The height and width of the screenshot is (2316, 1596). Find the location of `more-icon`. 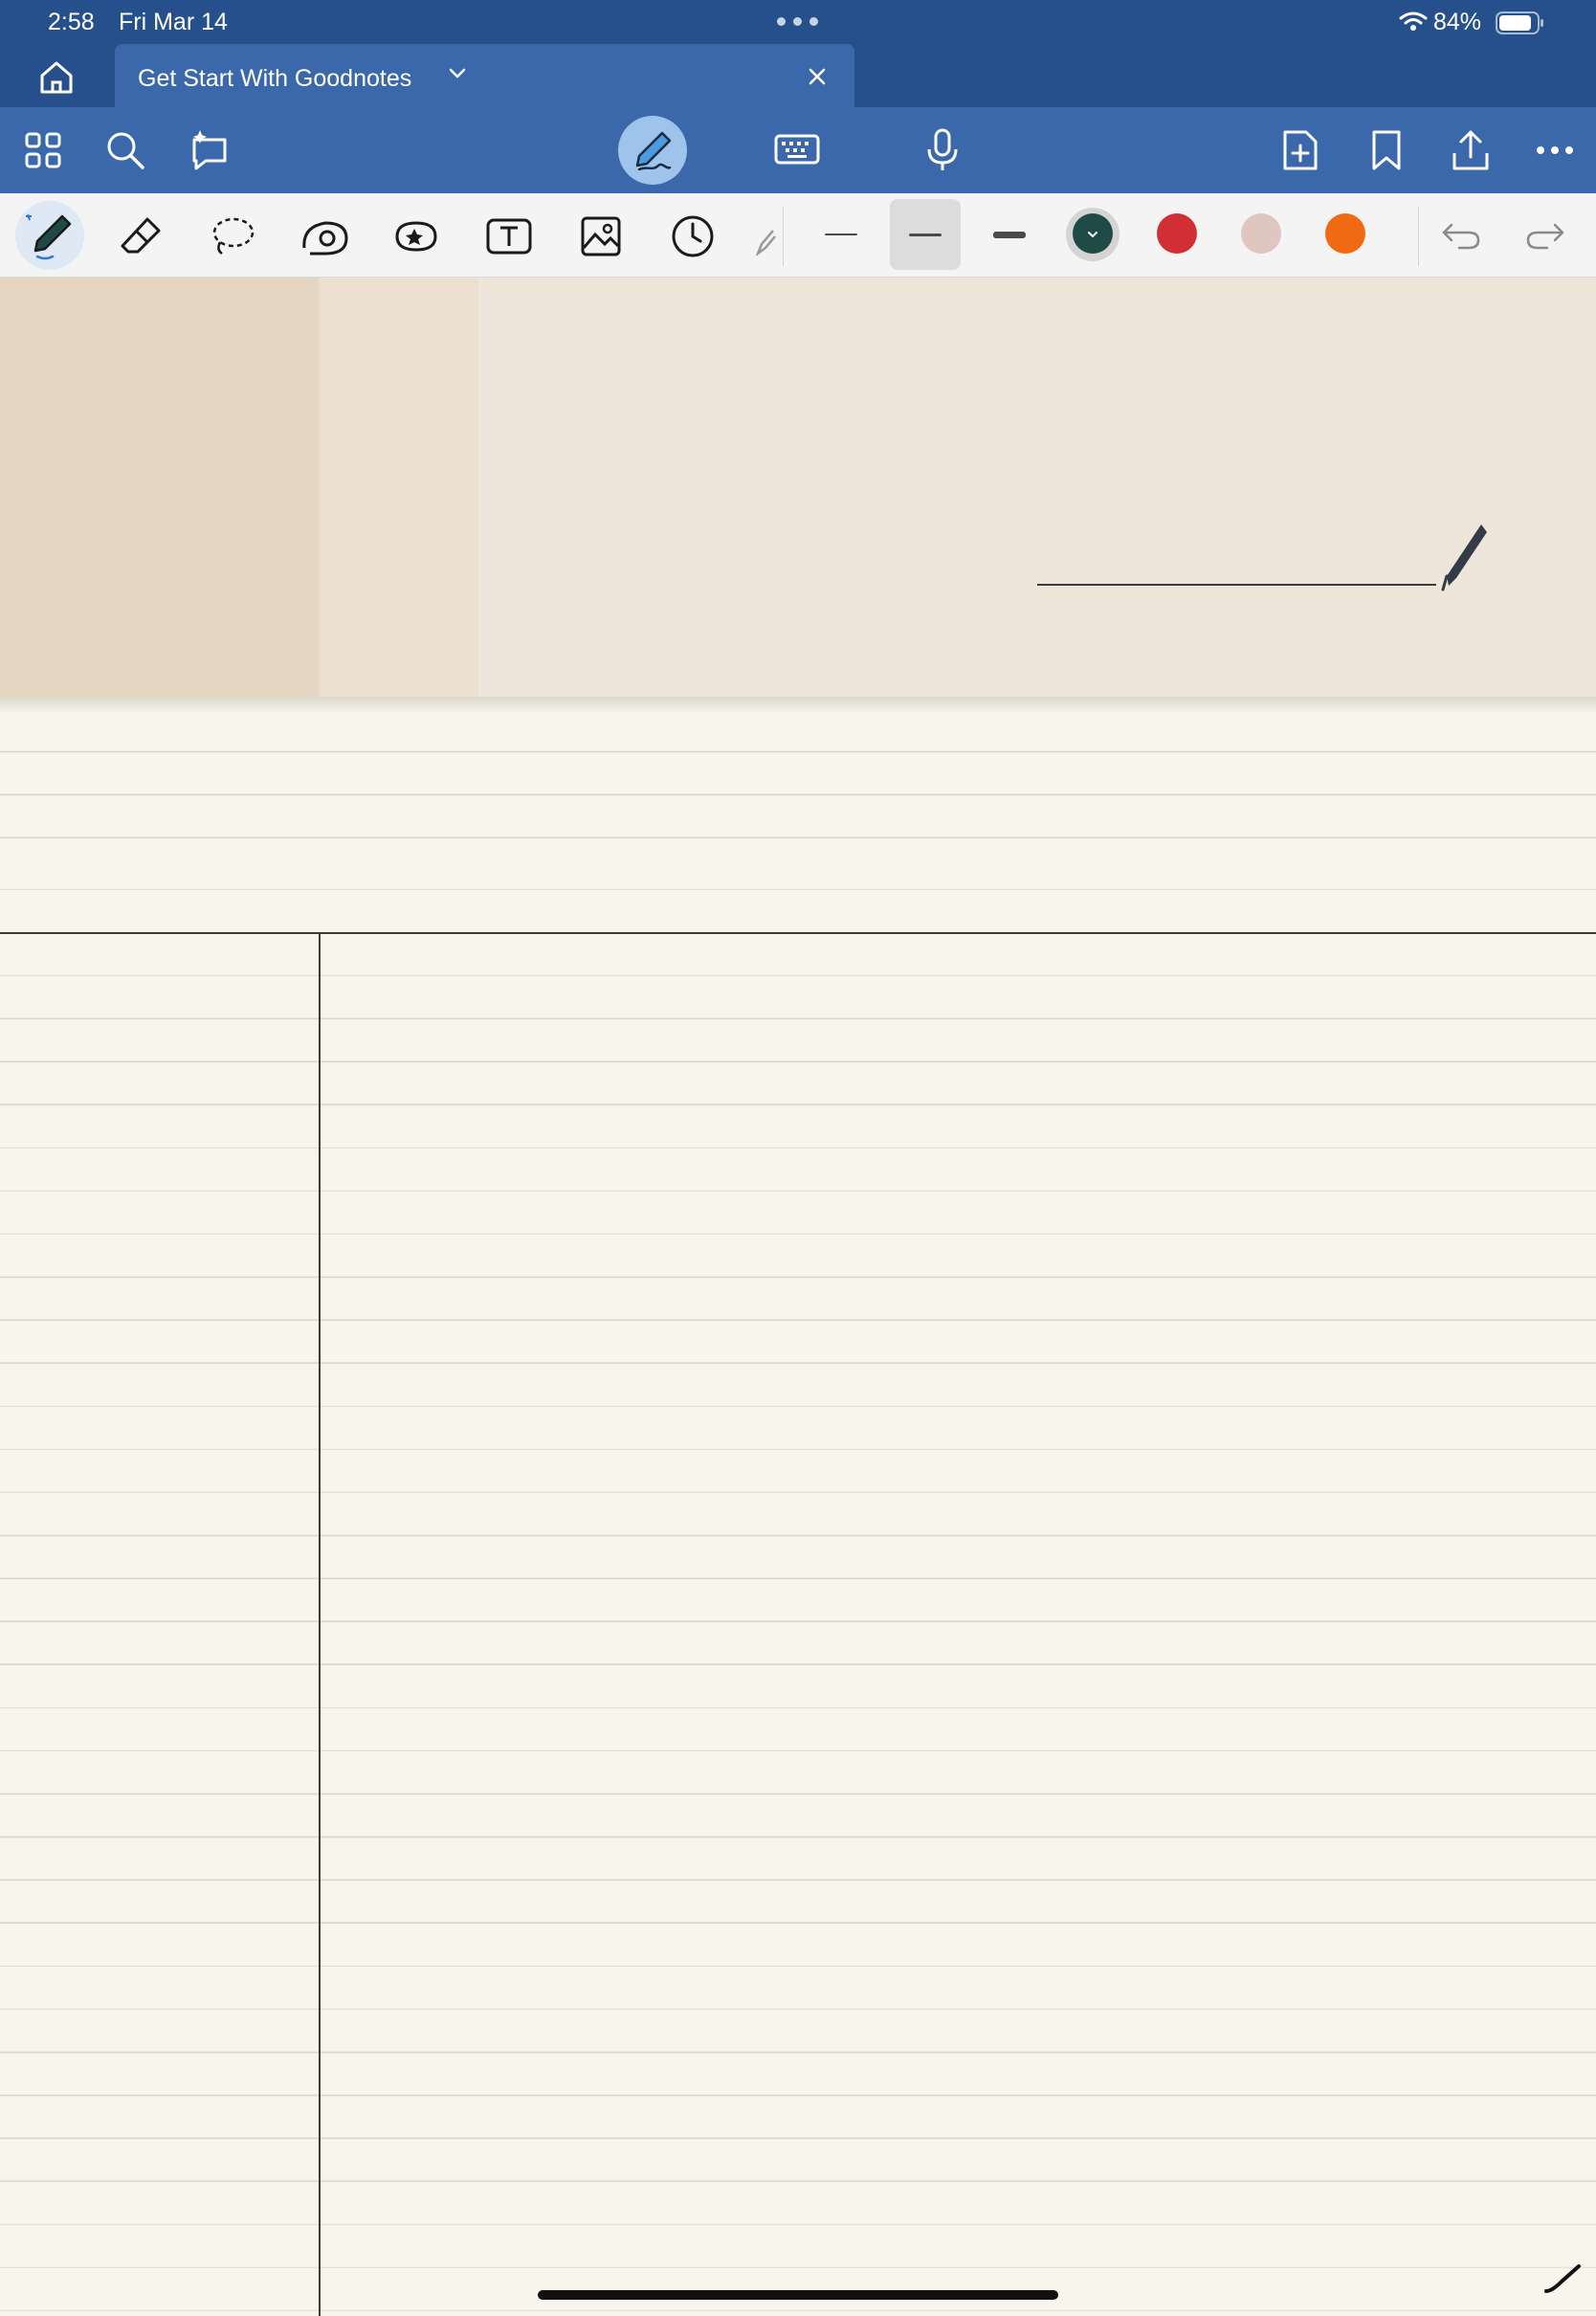

more-icon is located at coordinates (1555, 150).